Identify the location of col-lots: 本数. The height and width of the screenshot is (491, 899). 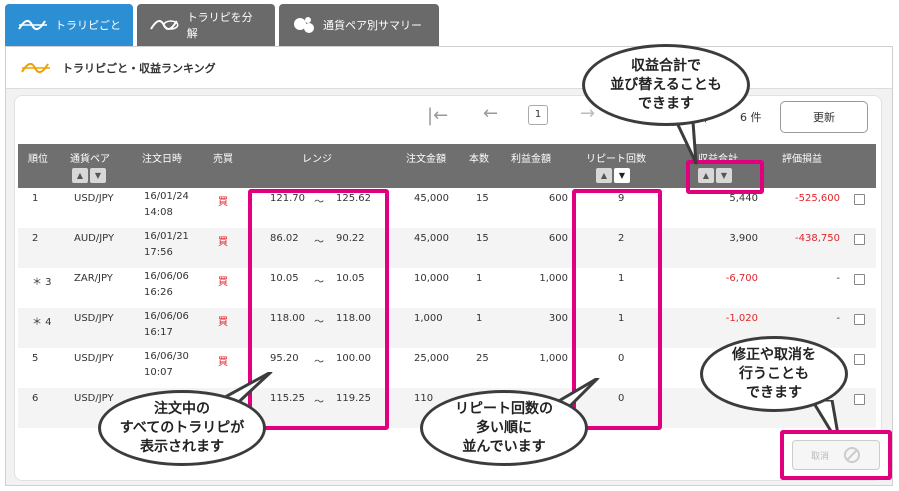
(479, 159).